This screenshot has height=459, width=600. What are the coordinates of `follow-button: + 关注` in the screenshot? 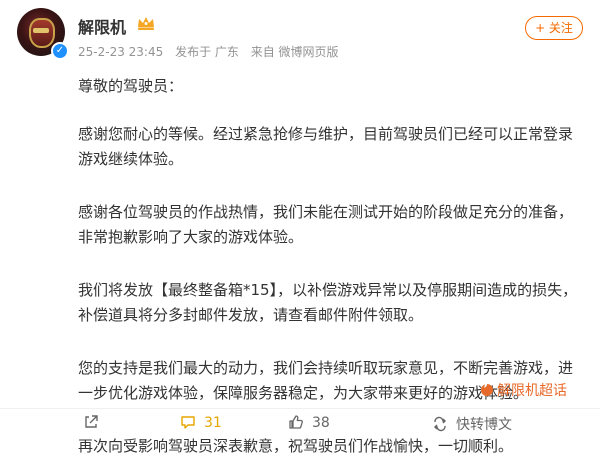 It's located at (554, 28).